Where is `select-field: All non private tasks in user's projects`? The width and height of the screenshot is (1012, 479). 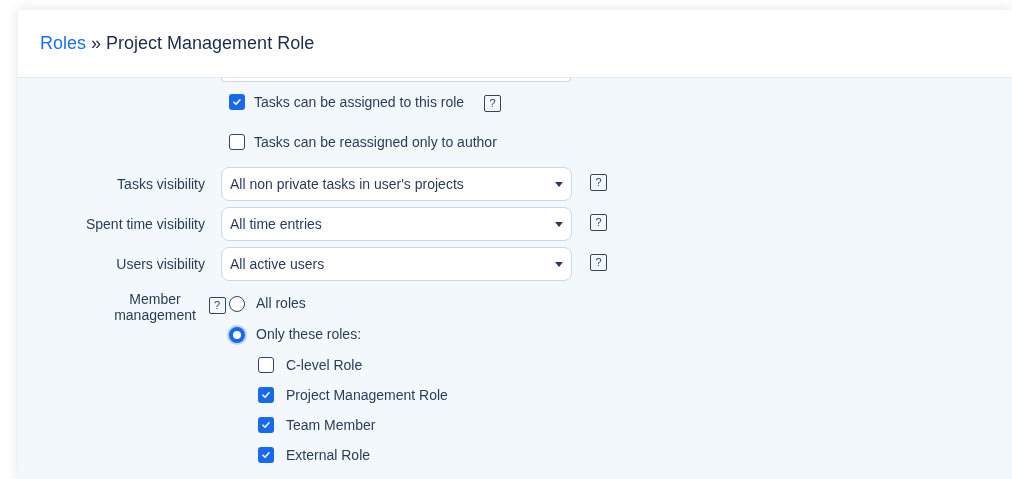
select-field: All non private tasks in user's projects is located at coordinates (396, 184).